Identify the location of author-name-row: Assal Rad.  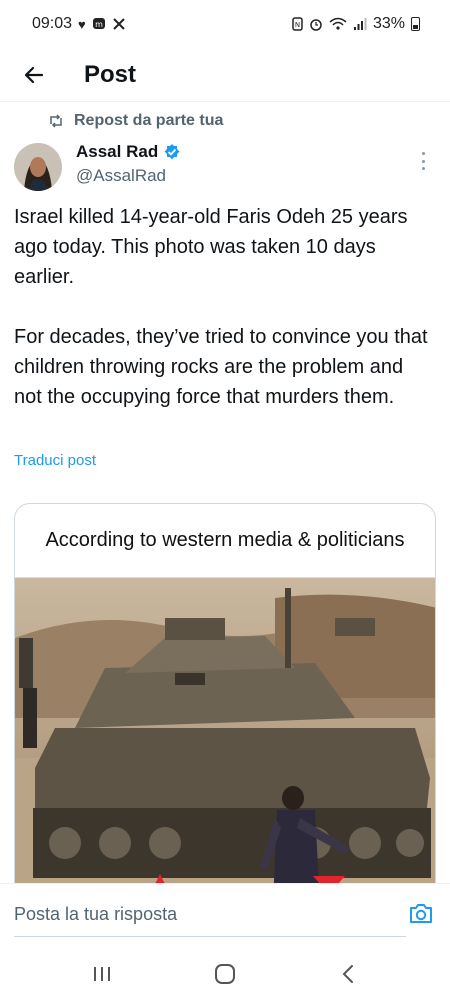
(128, 152).